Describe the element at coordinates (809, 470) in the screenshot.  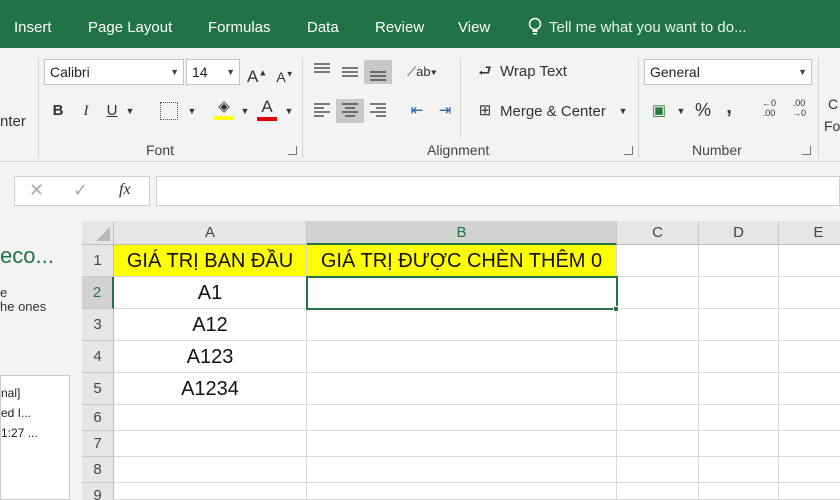
I see `cell-e8` at that location.